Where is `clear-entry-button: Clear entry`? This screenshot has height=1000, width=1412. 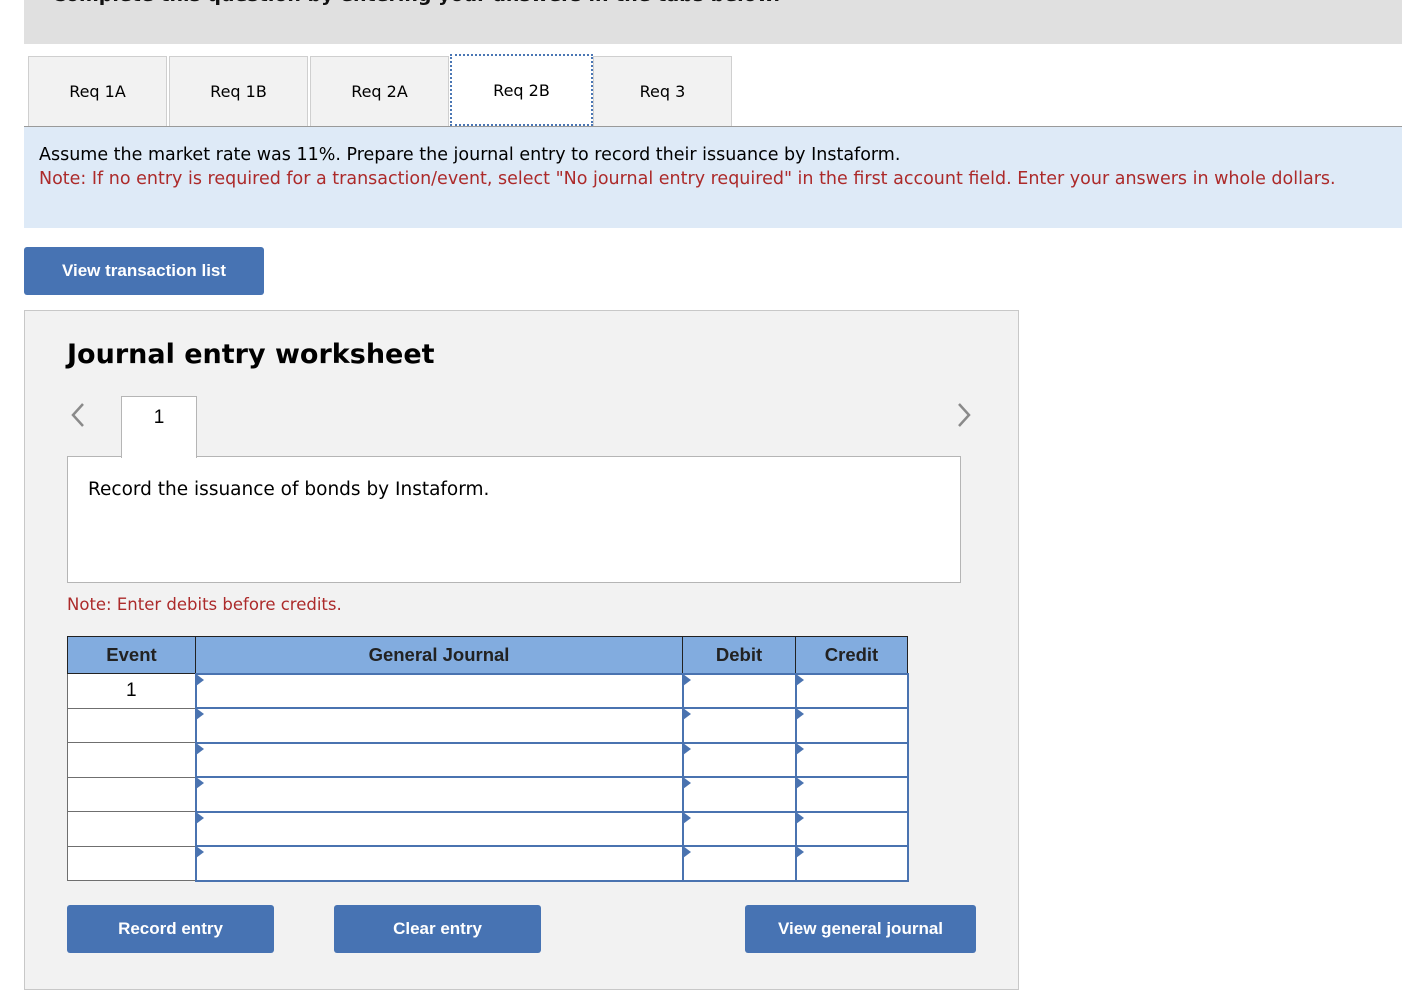 clear-entry-button: Clear entry is located at coordinates (437, 929).